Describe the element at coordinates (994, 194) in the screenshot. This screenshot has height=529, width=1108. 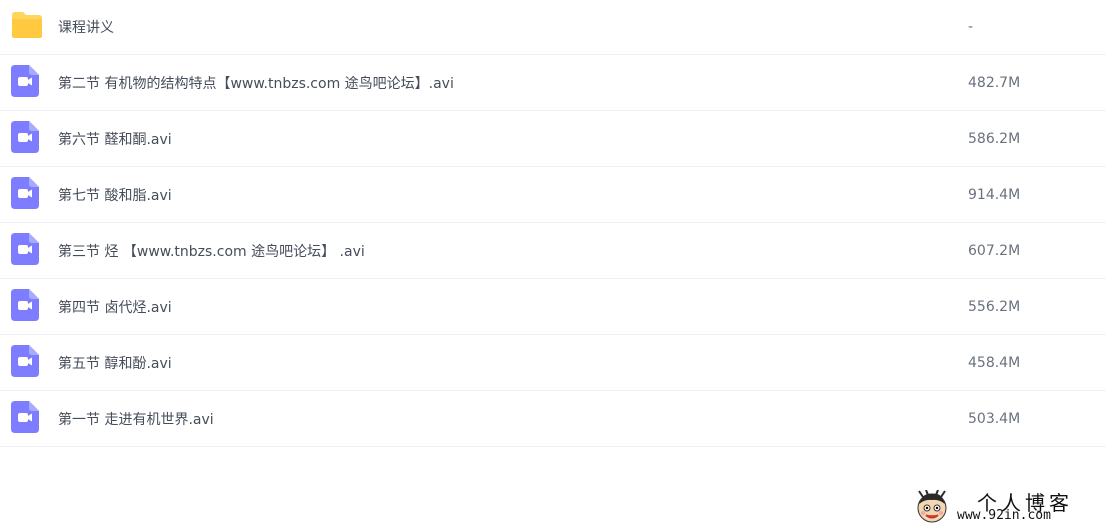
I see `file-size: 914.4M` at that location.